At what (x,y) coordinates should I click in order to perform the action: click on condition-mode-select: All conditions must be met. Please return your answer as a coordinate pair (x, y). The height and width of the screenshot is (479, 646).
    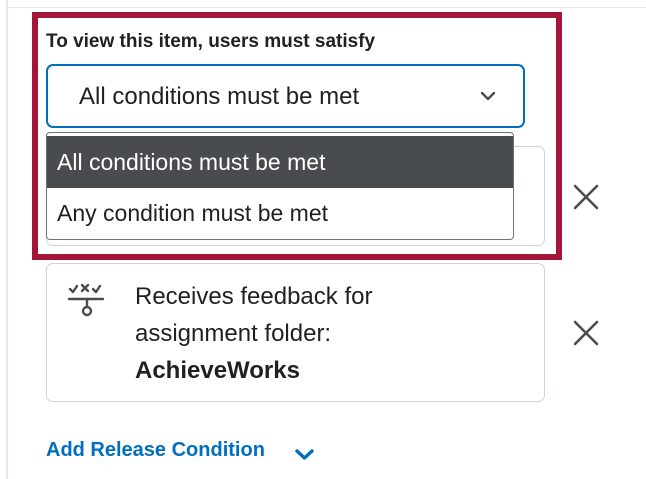
    Looking at the image, I should click on (285, 96).